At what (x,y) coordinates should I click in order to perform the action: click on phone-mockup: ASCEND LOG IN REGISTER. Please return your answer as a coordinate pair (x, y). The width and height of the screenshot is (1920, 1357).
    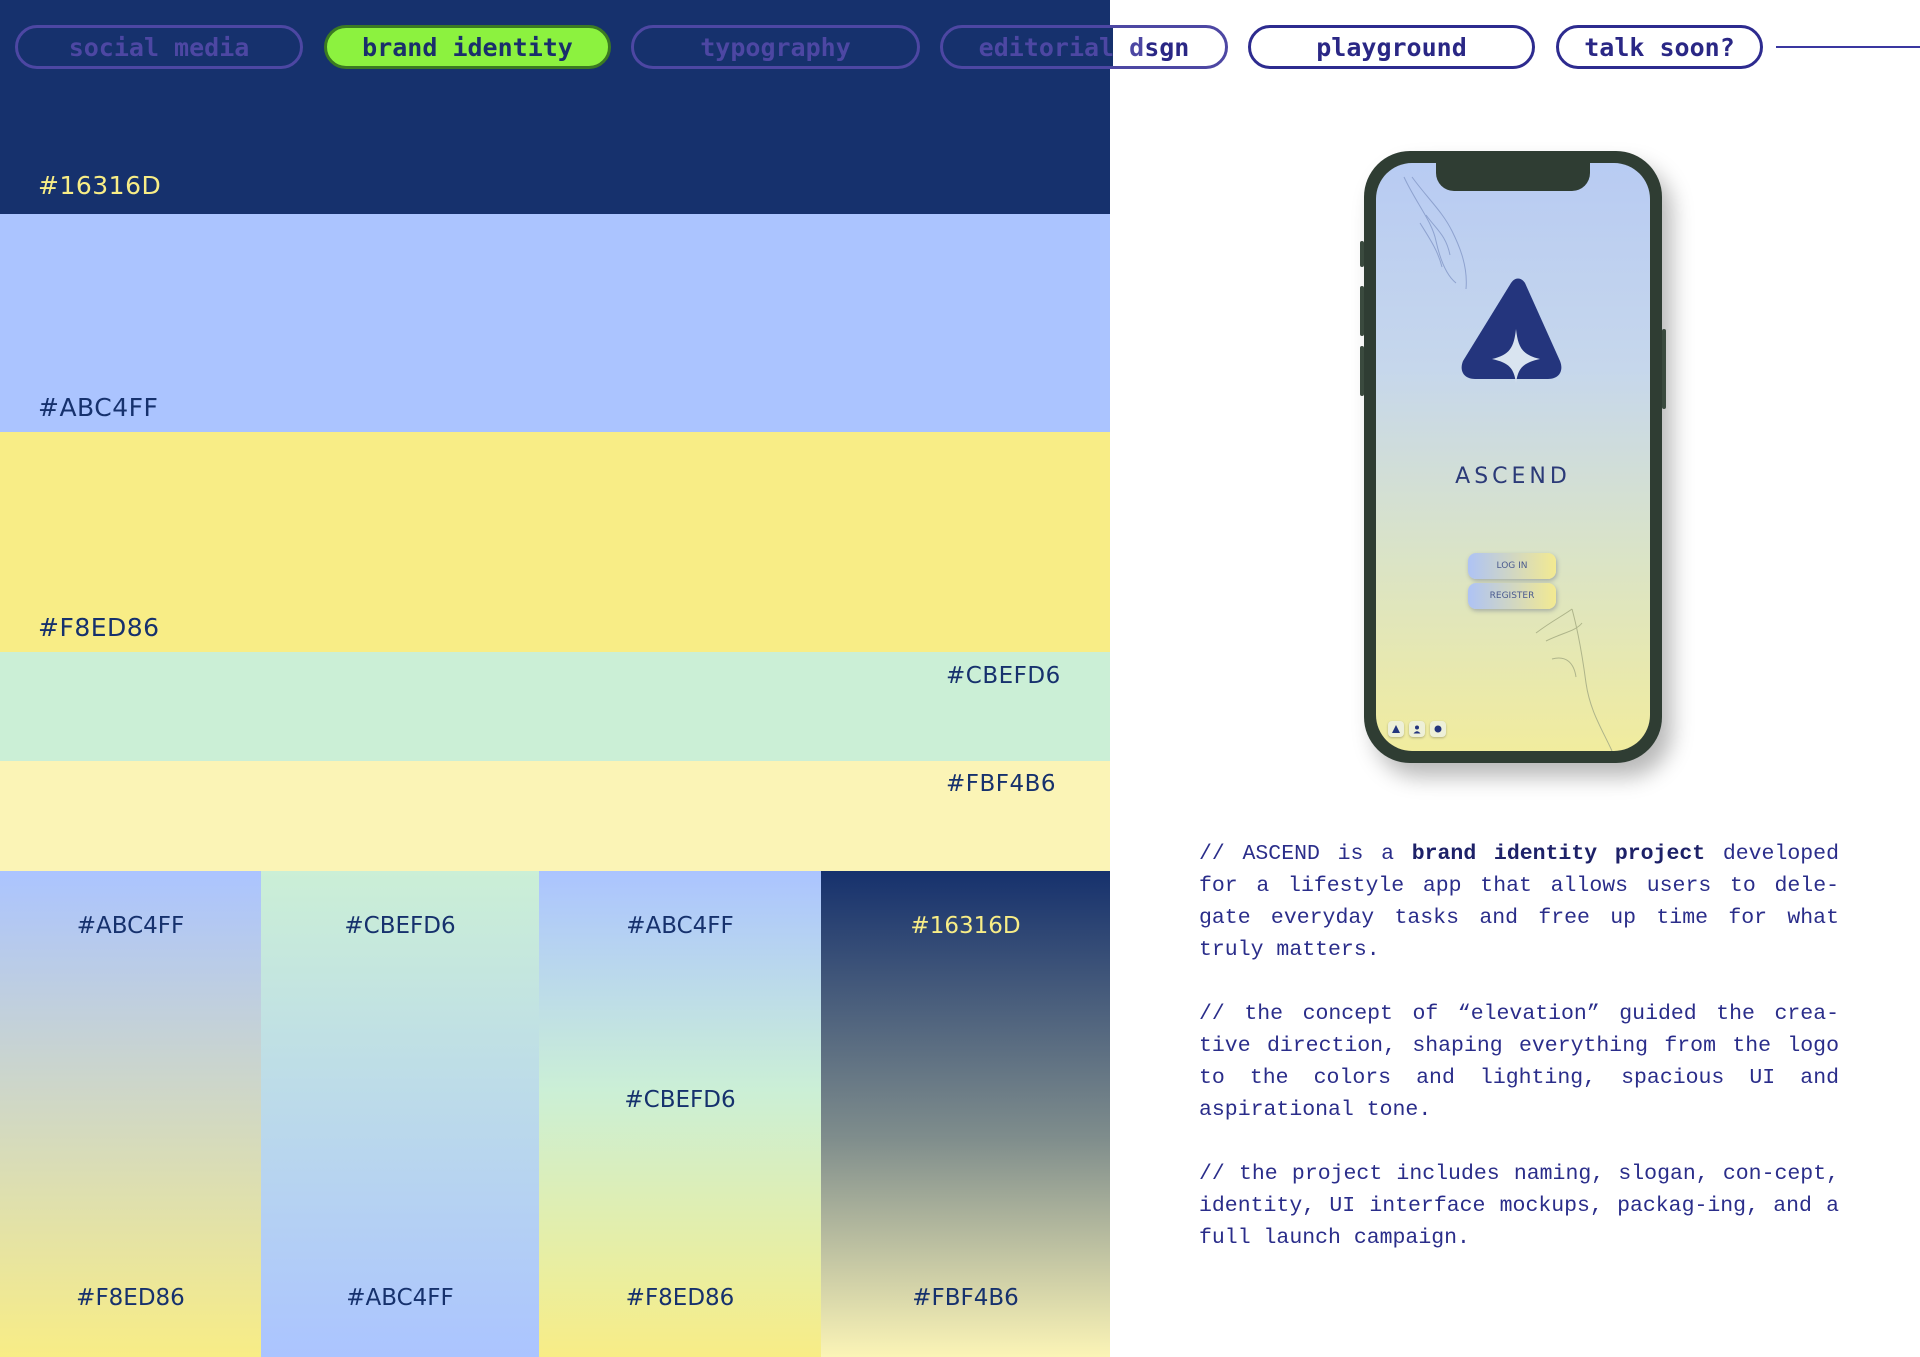
    Looking at the image, I should click on (1513, 457).